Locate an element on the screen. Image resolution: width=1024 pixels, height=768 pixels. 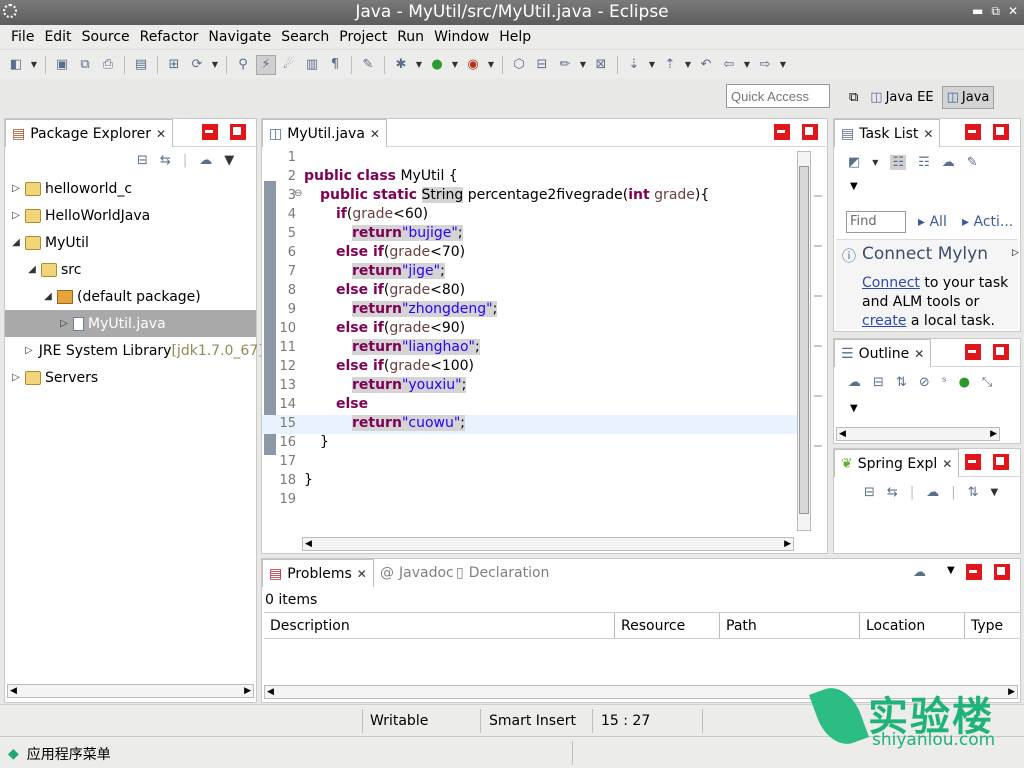
show-whitespace-icon: ¶ is located at coordinates (335, 65).